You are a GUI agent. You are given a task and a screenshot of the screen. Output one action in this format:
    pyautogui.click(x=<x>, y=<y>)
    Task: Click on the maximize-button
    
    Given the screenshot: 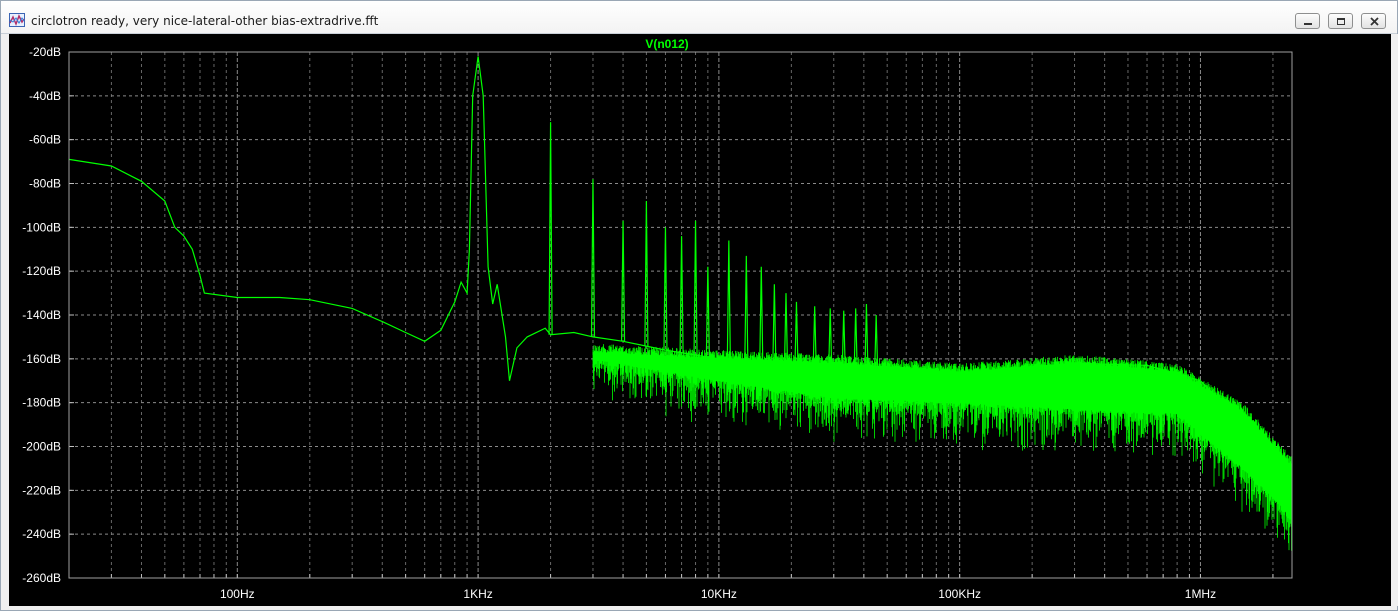 What is the action you would take?
    pyautogui.click(x=1340, y=21)
    